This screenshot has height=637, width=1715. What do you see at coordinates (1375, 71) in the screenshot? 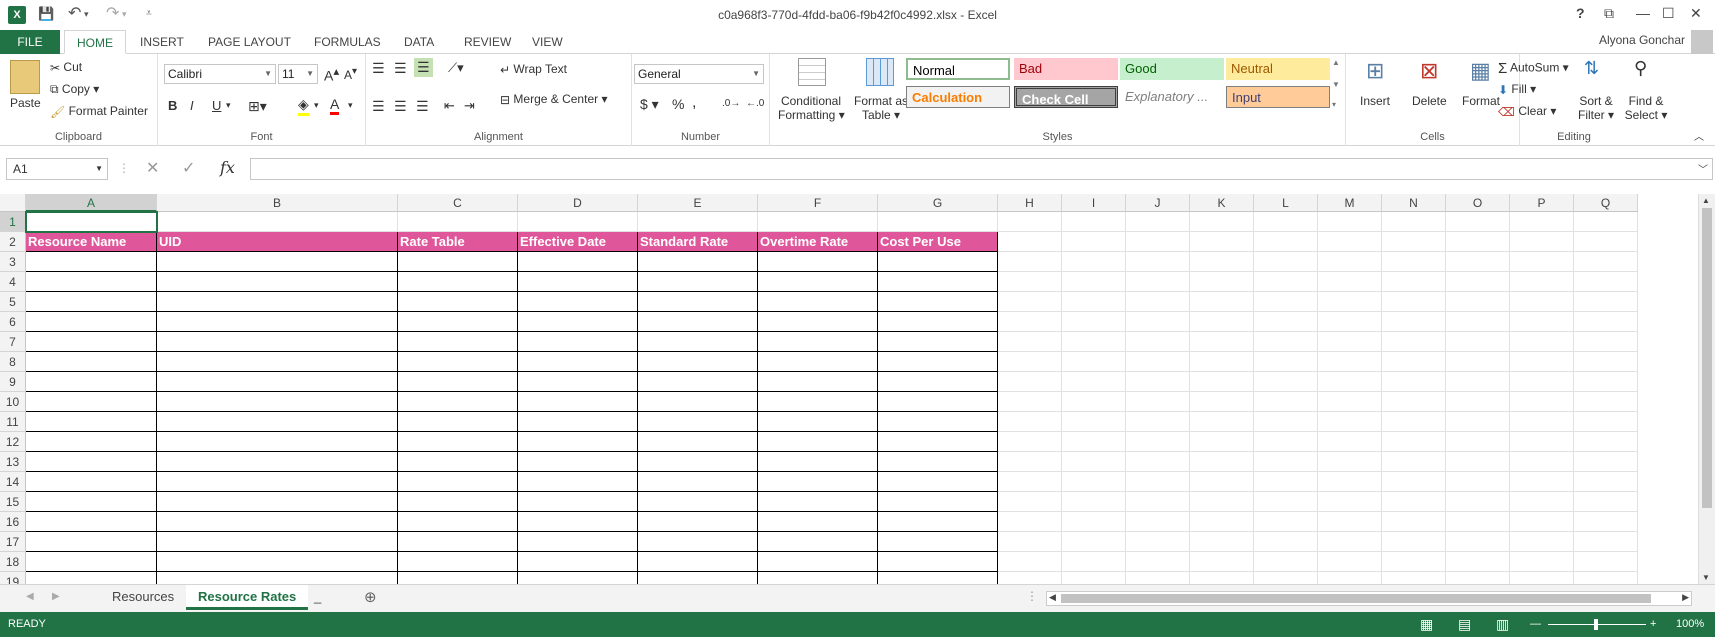
I see `insert-cells-icon: ⊞` at bounding box center [1375, 71].